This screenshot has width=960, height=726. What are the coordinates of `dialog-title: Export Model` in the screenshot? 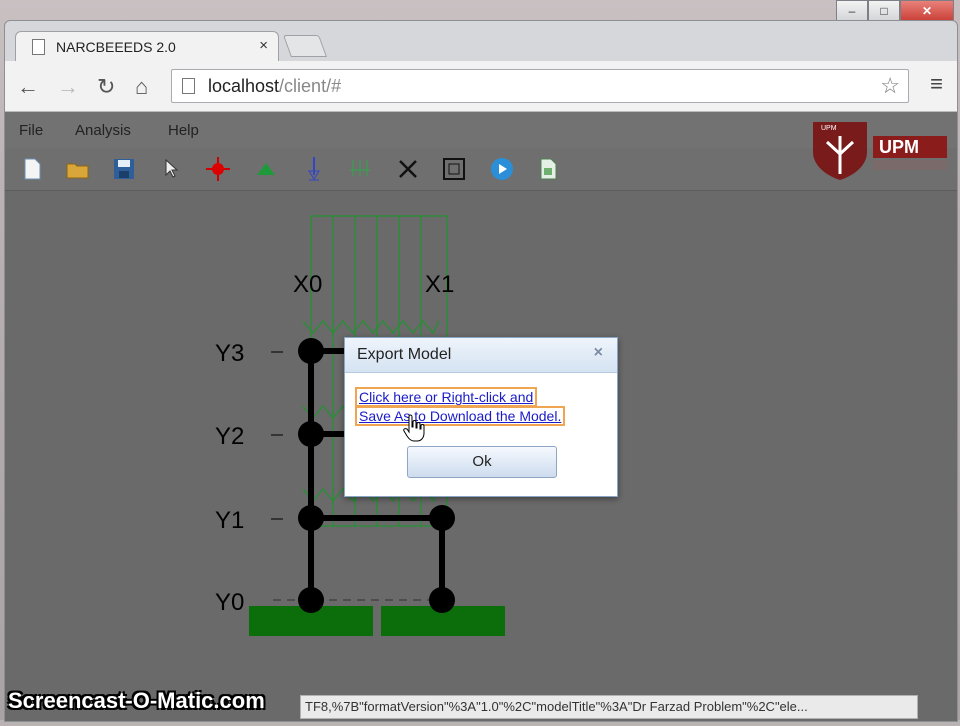 It's located at (404, 354).